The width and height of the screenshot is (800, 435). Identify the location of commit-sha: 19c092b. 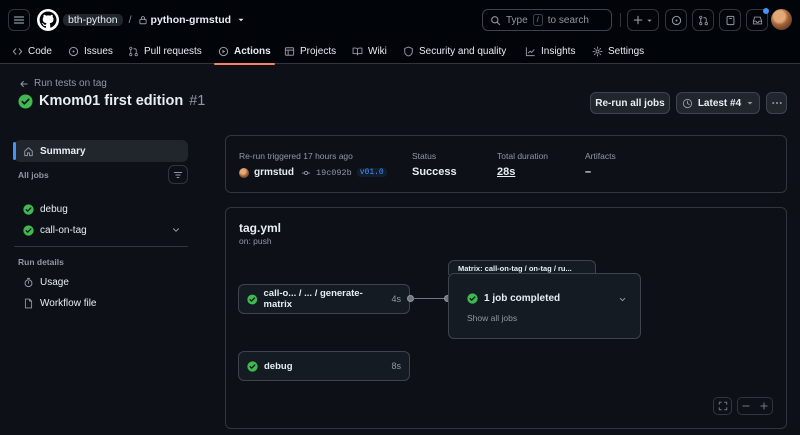
(334, 173).